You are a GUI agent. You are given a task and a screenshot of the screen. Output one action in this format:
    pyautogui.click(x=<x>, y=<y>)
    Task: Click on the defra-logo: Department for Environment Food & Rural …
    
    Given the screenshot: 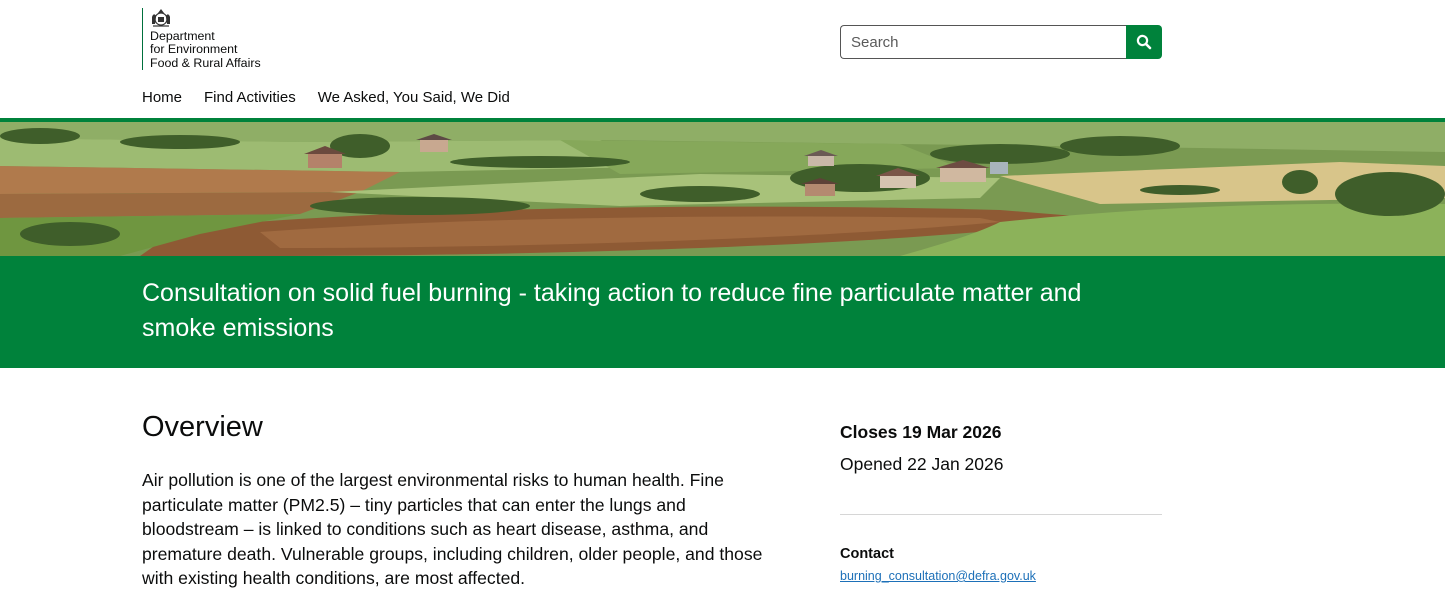 What is the action you would take?
    pyautogui.click(x=212, y=39)
    